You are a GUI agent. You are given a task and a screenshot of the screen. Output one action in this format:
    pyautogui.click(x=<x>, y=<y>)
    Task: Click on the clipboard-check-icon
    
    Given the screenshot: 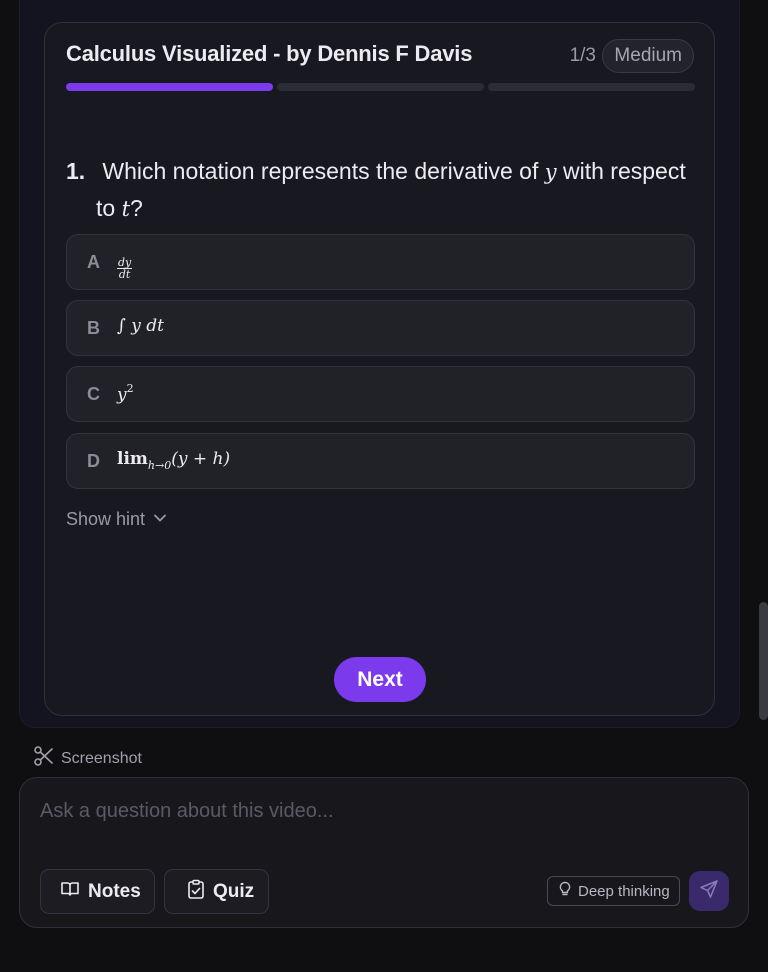 What is the action you would take?
    pyautogui.click(x=196, y=892)
    